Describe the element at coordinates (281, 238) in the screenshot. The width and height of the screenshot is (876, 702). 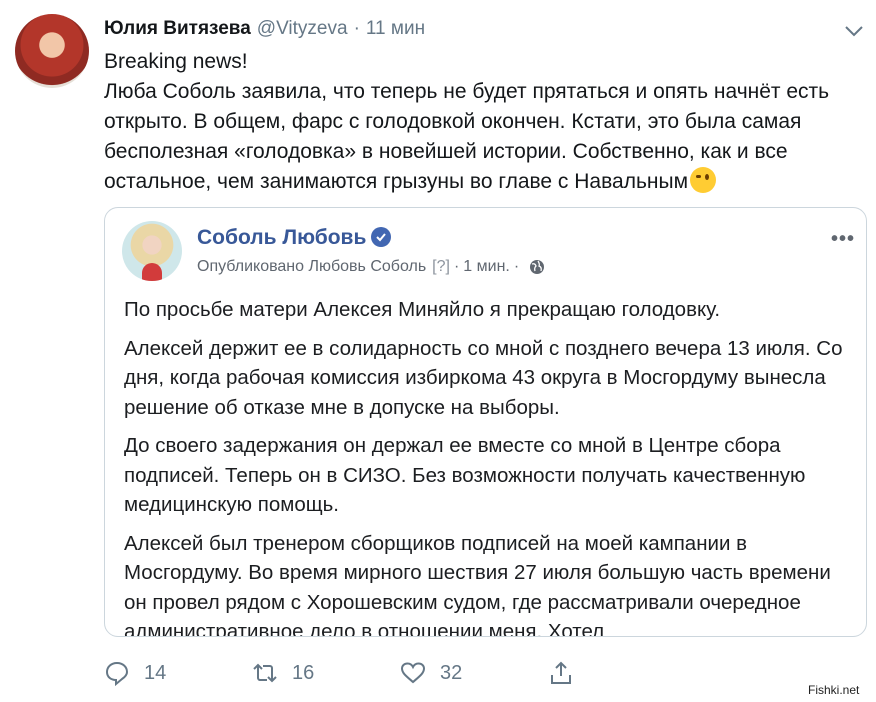
I see `post-author-name: Соболь Любовь` at that location.